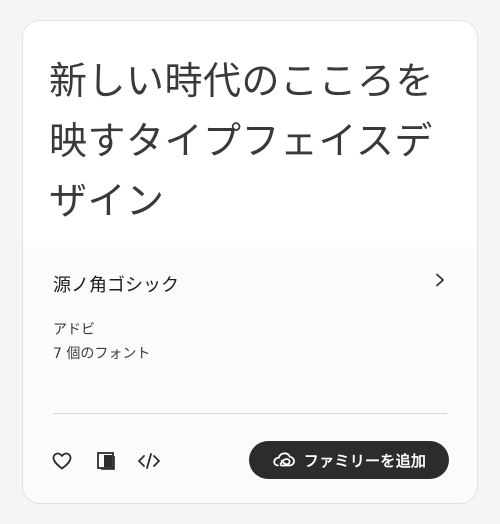 This screenshot has width=500, height=524. I want to click on foundry-name: アドビ, so click(74, 330).